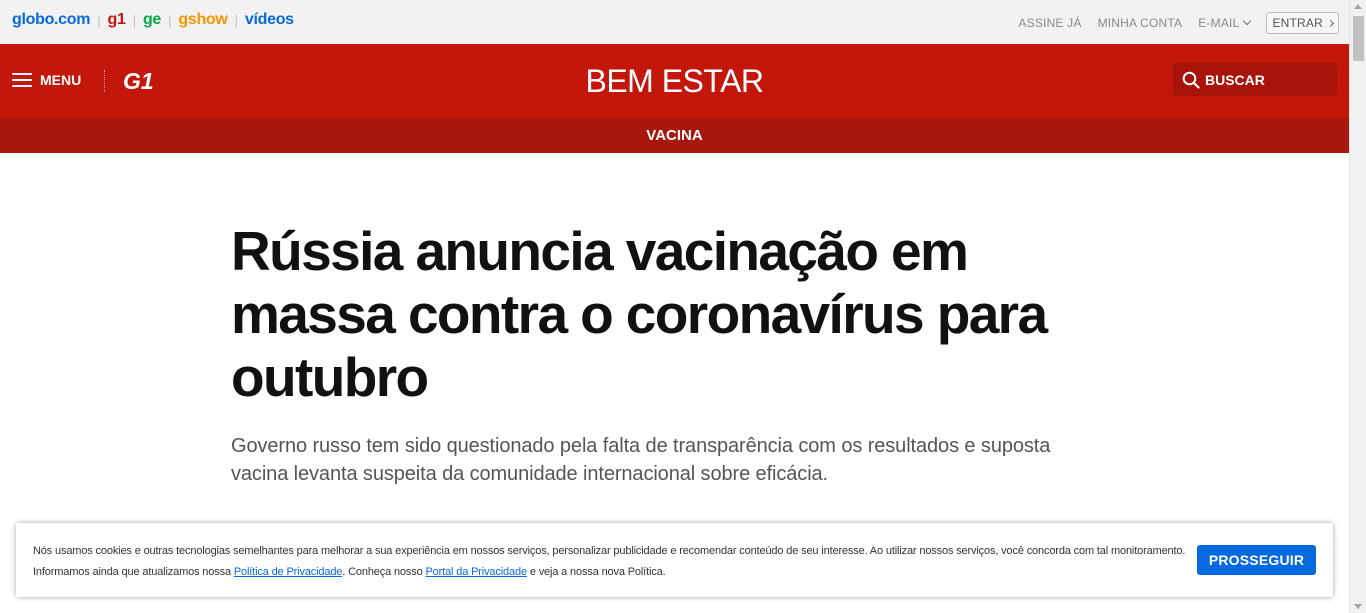 The height and width of the screenshot is (613, 1366). I want to click on cookie-text-part: . Conheça nosso, so click(384, 572).